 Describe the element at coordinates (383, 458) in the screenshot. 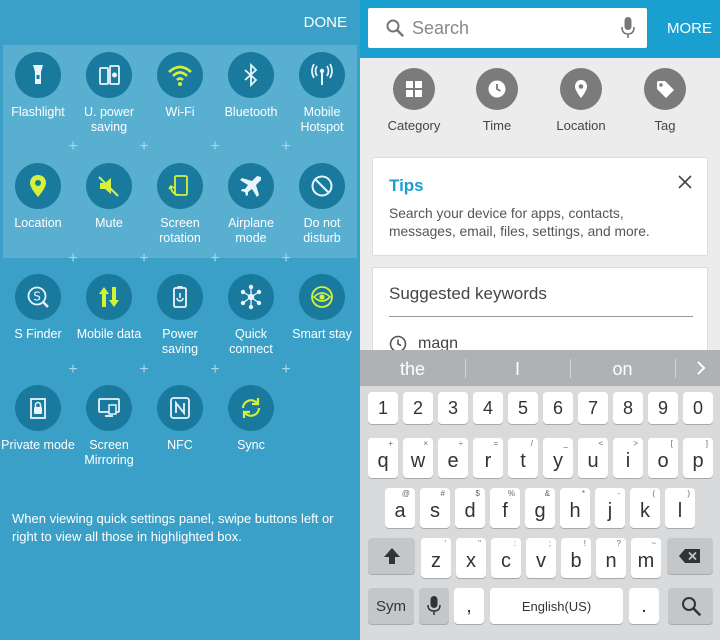

I see `letter-key: q +` at that location.